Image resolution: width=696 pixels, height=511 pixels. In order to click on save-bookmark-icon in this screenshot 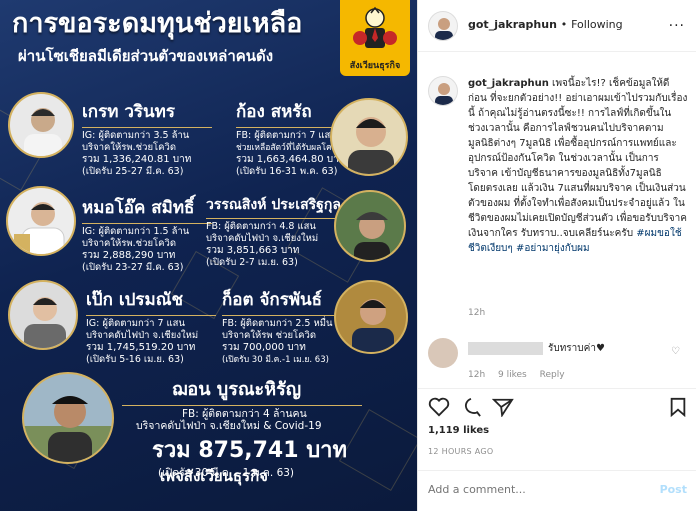, I will do `click(678, 407)`.